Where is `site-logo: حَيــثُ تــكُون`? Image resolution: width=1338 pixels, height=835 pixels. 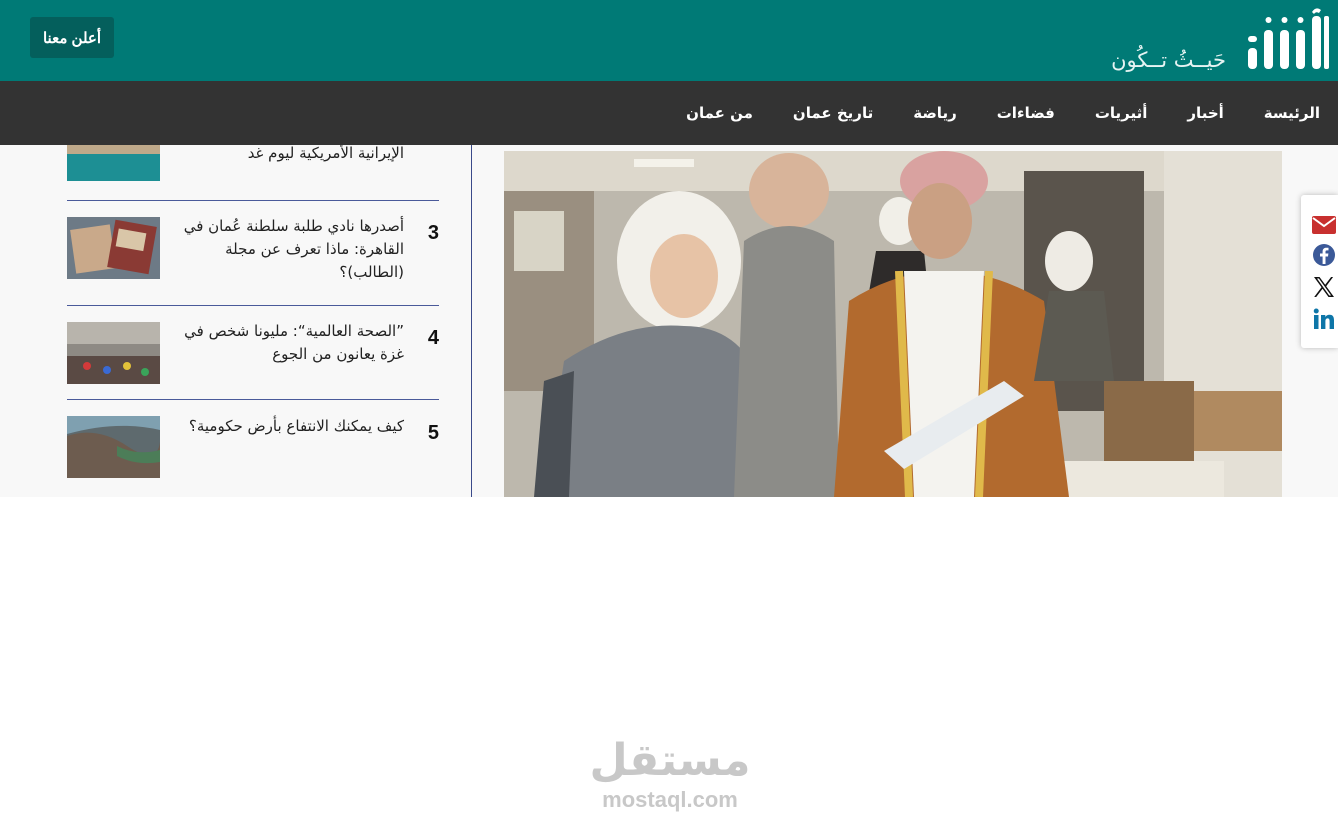
site-logo: حَيــثُ تــكُون is located at coordinates (1215, 39).